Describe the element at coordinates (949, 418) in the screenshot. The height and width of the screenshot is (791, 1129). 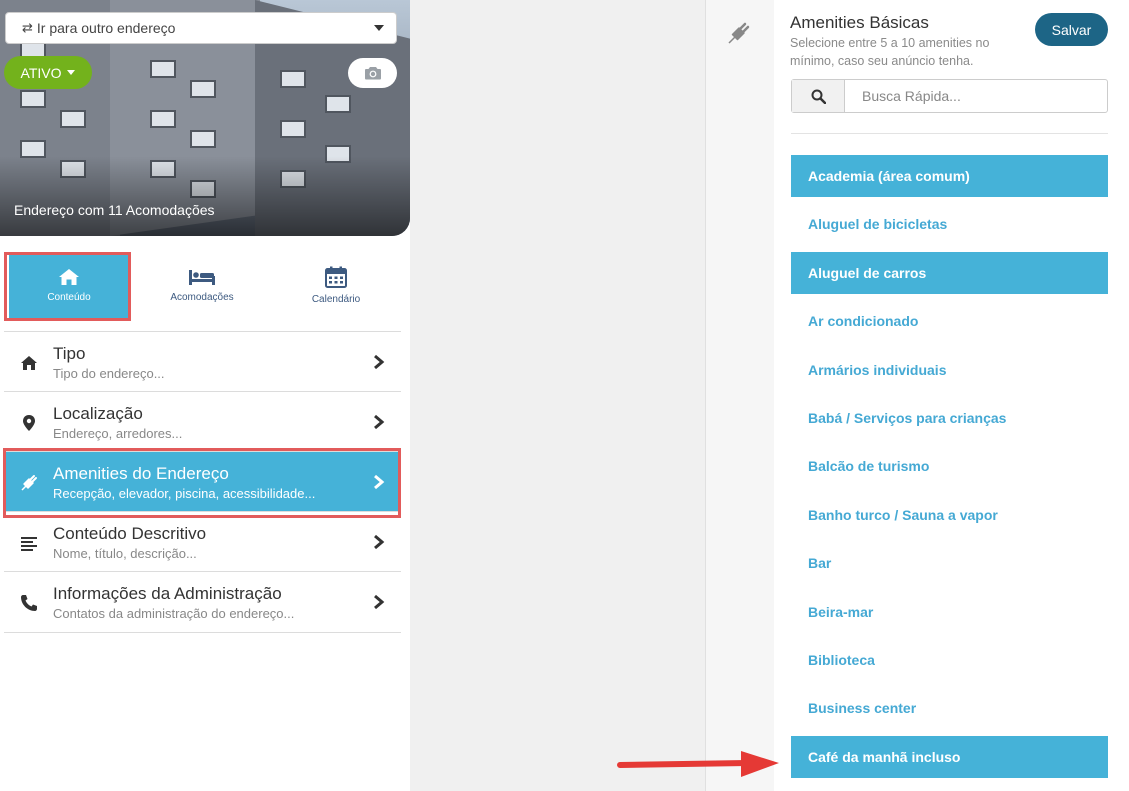
I see `amenity-item: Babá / Serviços para crianças` at that location.